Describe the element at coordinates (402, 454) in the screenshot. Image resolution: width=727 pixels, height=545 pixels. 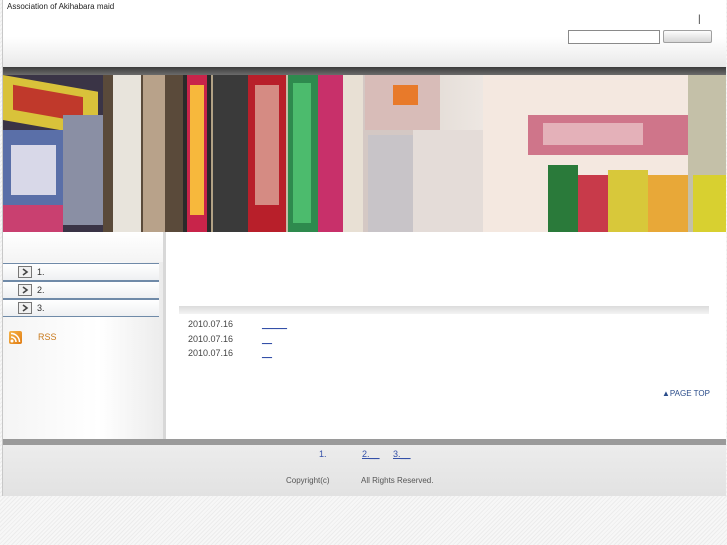
I see `footer-link-3: 3.__` at that location.